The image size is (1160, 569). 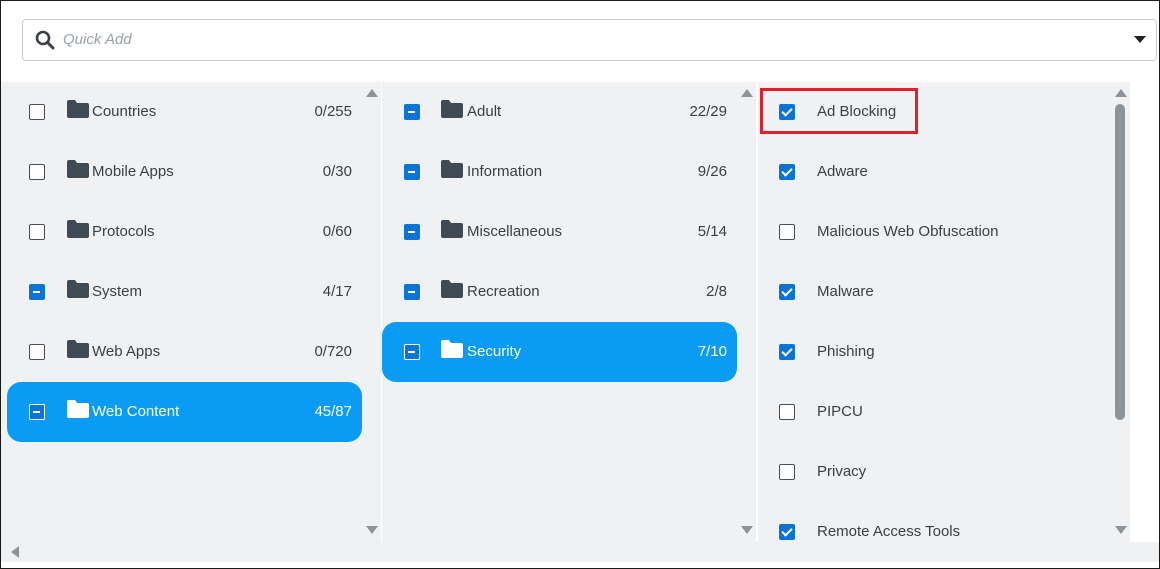 What do you see at coordinates (333, 411) in the screenshot?
I see `item-count: 45/87` at bounding box center [333, 411].